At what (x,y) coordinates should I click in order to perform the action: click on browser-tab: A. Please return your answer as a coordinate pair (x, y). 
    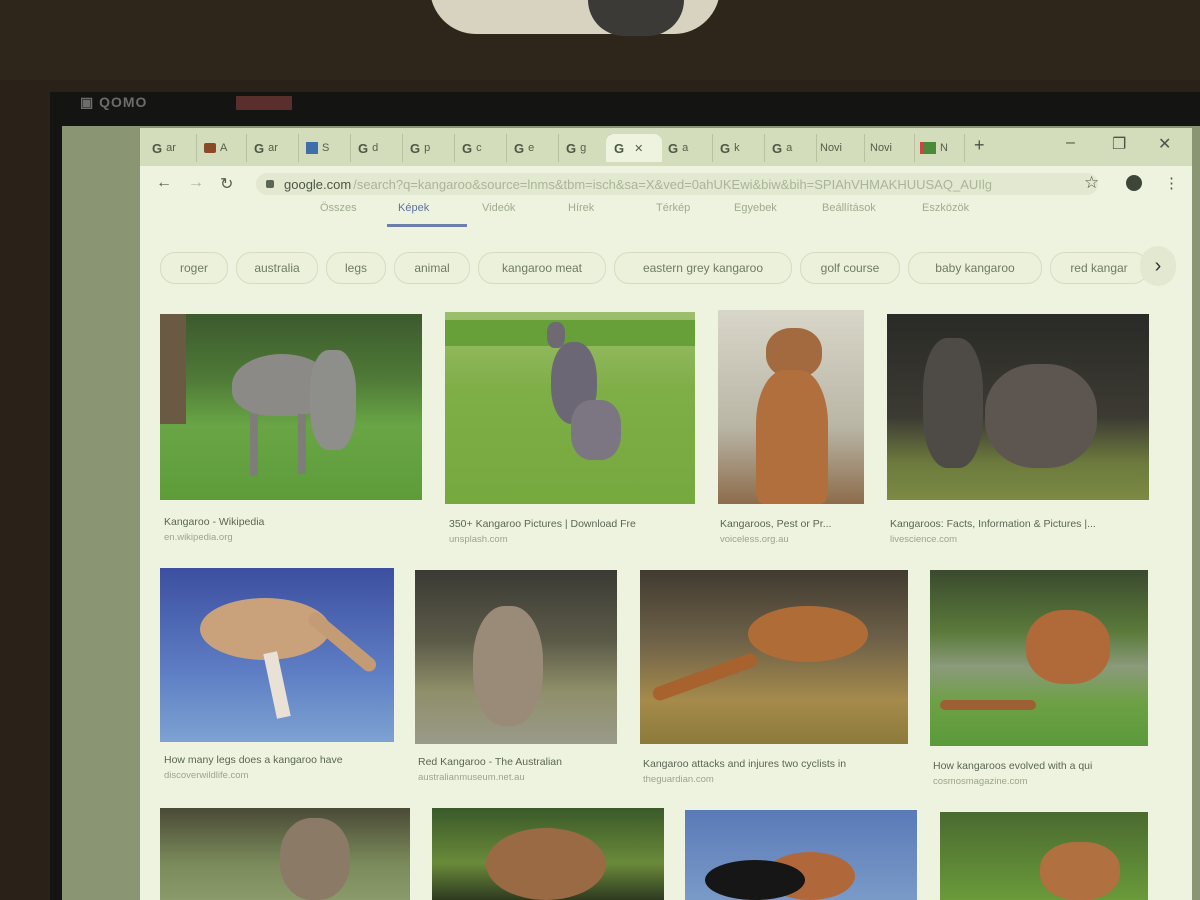
    Looking at the image, I should click on (221, 148).